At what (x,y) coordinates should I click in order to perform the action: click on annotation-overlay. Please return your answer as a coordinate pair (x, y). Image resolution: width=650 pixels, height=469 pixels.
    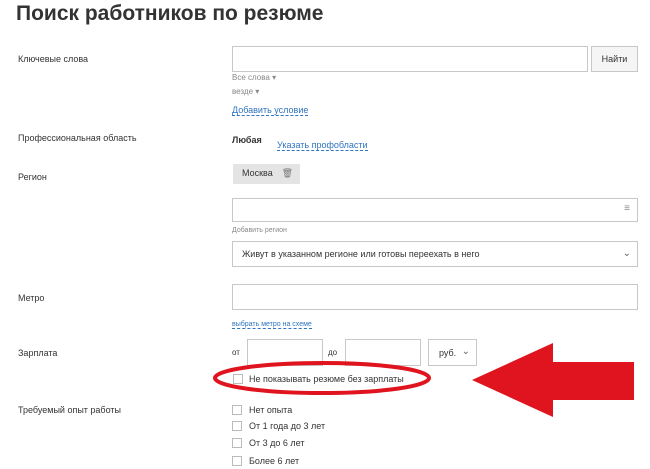
    Looking at the image, I should click on (423, 380).